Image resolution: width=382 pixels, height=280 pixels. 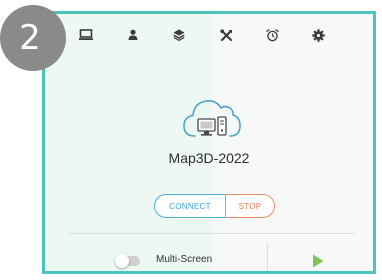 I want to click on connection-buttons: CONNECT STOP, so click(x=214, y=206).